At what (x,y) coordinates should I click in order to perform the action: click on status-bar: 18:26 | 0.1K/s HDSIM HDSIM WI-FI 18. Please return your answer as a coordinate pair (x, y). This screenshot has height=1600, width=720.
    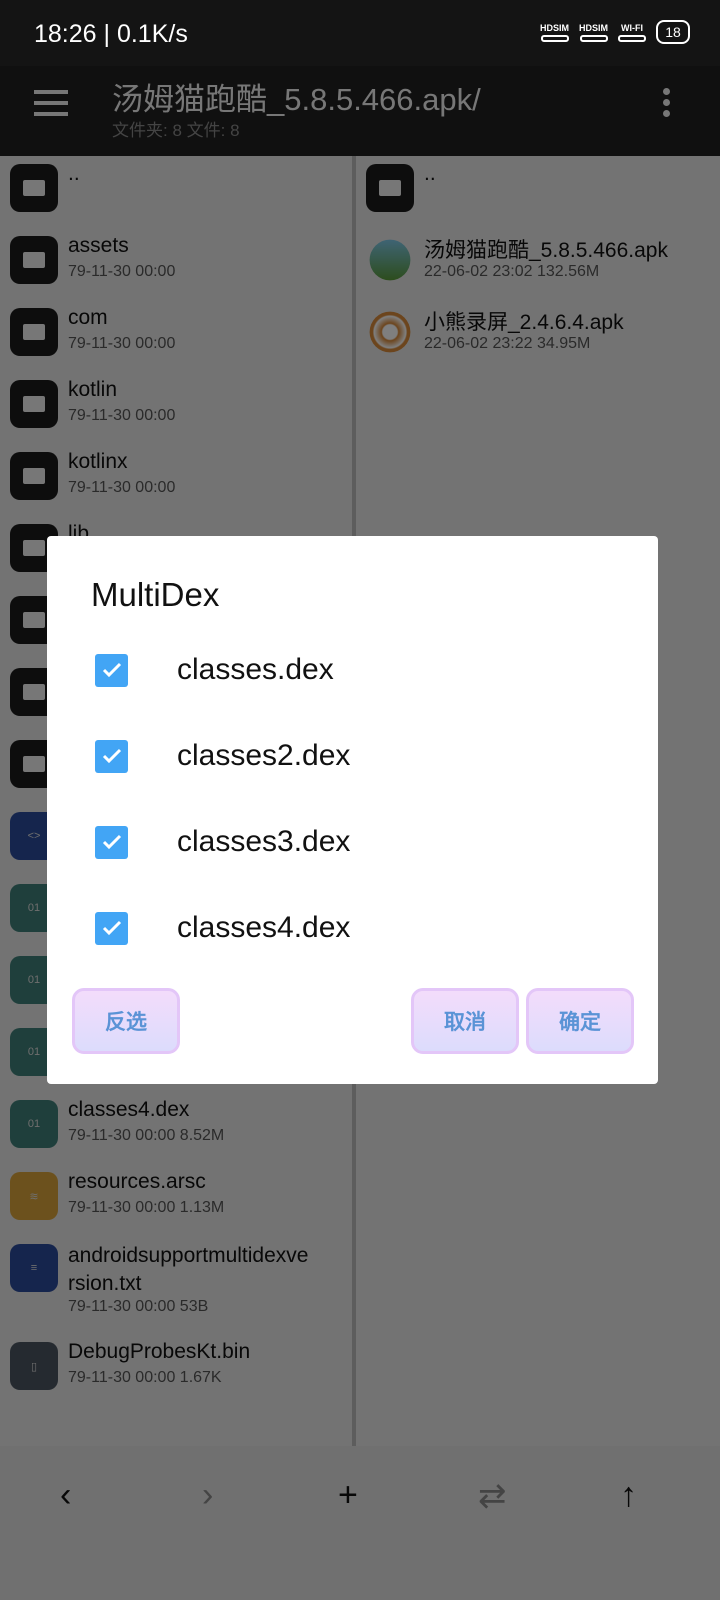
    Looking at the image, I should click on (360, 33).